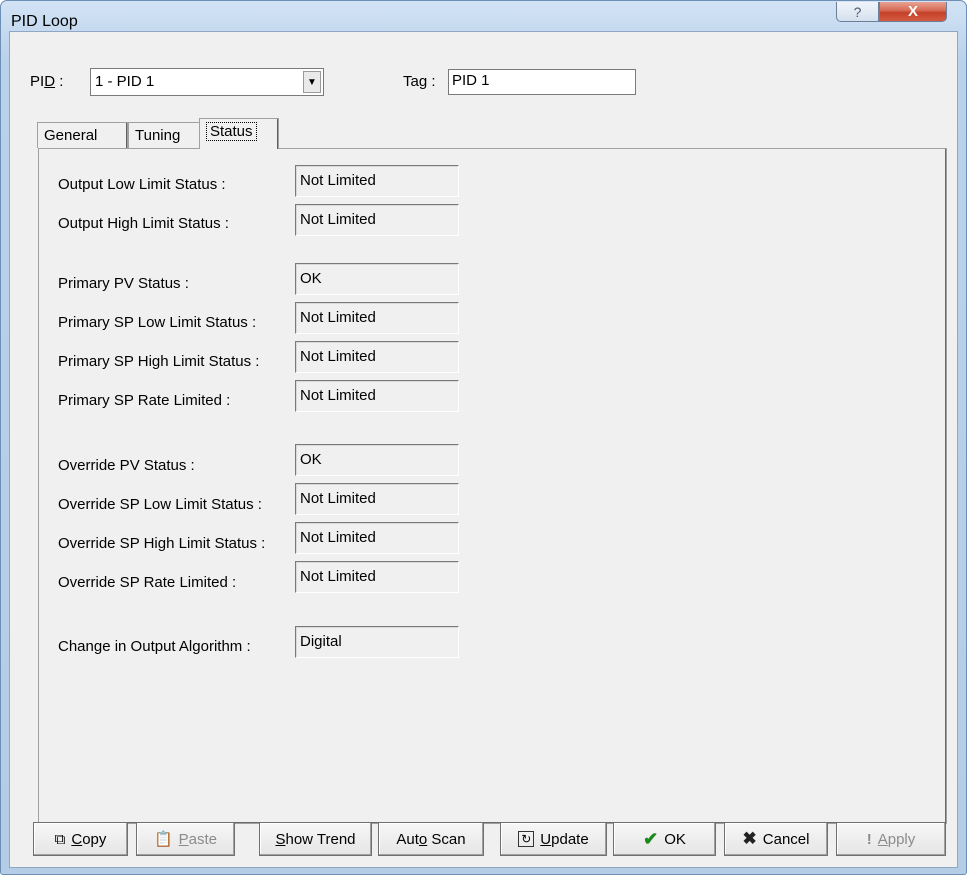 The height and width of the screenshot is (875, 967). What do you see at coordinates (163, 839) in the screenshot?
I see `paste-icon: 📋` at bounding box center [163, 839].